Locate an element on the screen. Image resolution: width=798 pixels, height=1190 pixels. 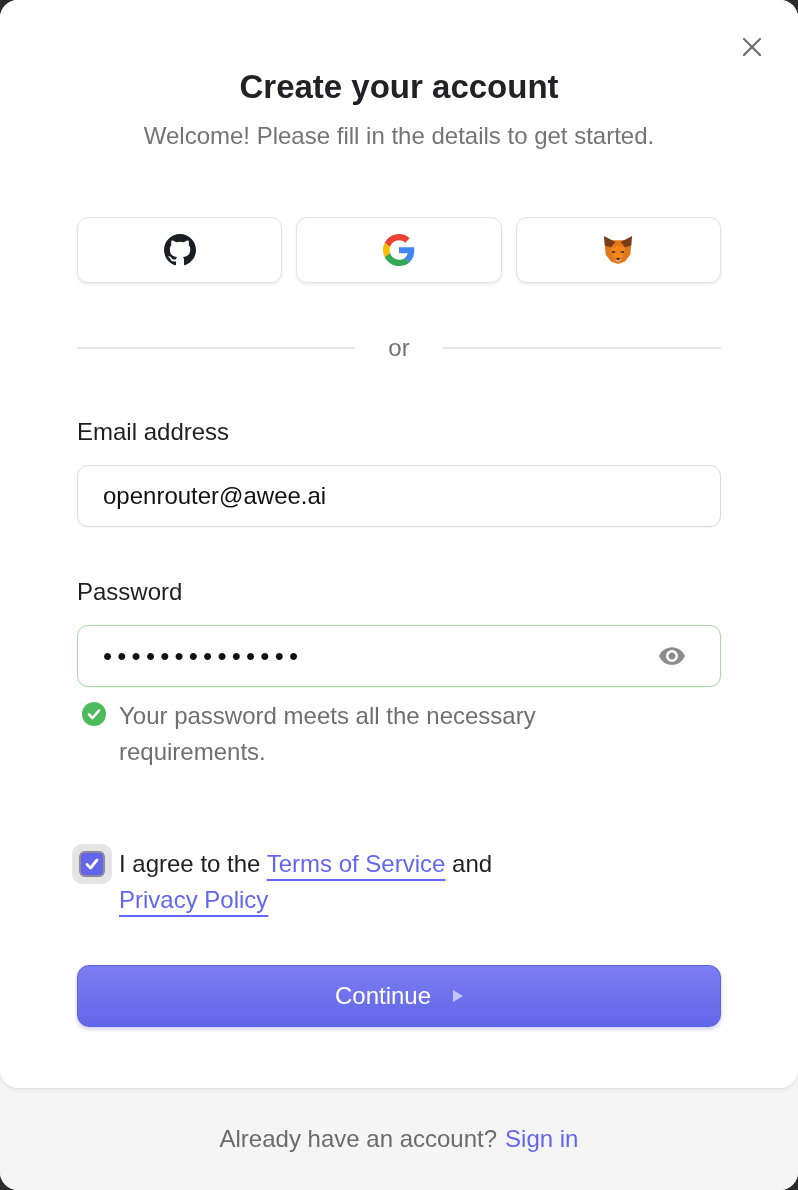
field-label: Email address is located at coordinates (154, 432).